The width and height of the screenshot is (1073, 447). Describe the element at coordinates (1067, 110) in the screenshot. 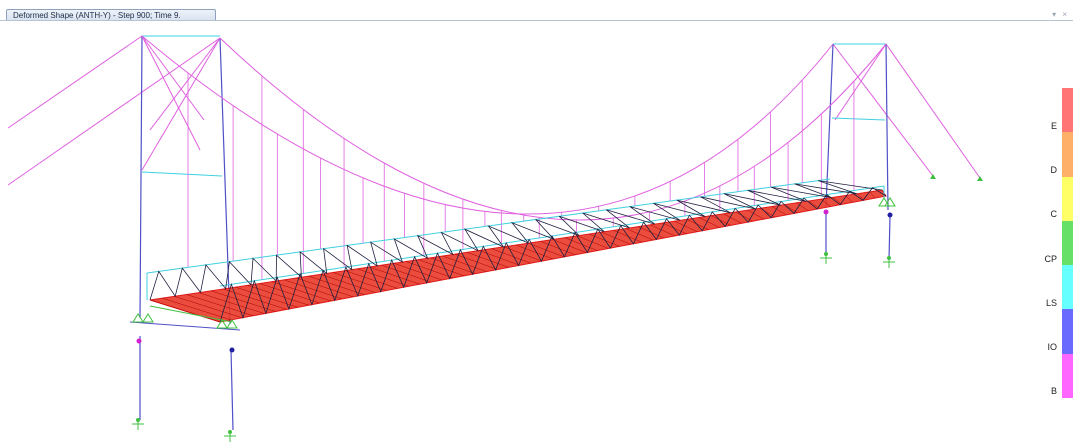

I see `legend-swatch-e` at that location.